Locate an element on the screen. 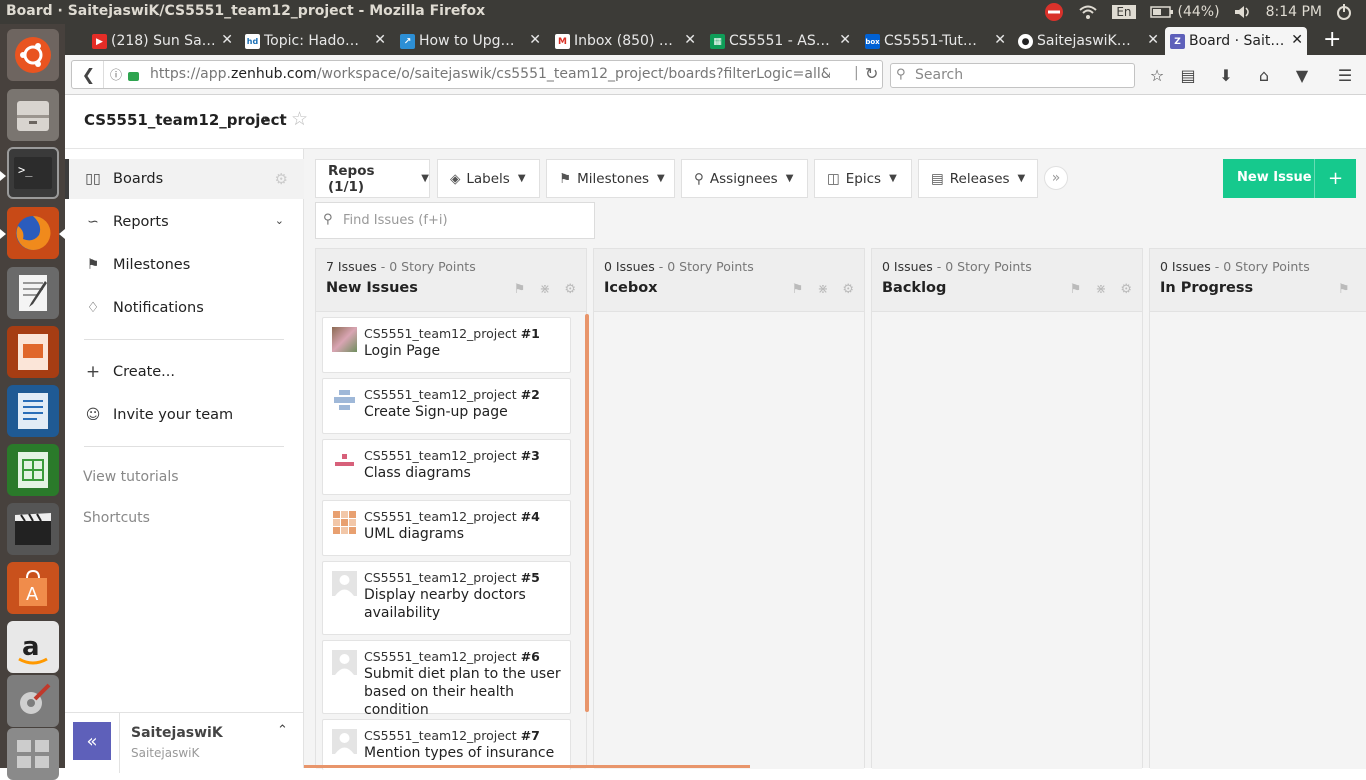  issue-title: Create Sign-up page is located at coordinates (436, 412).